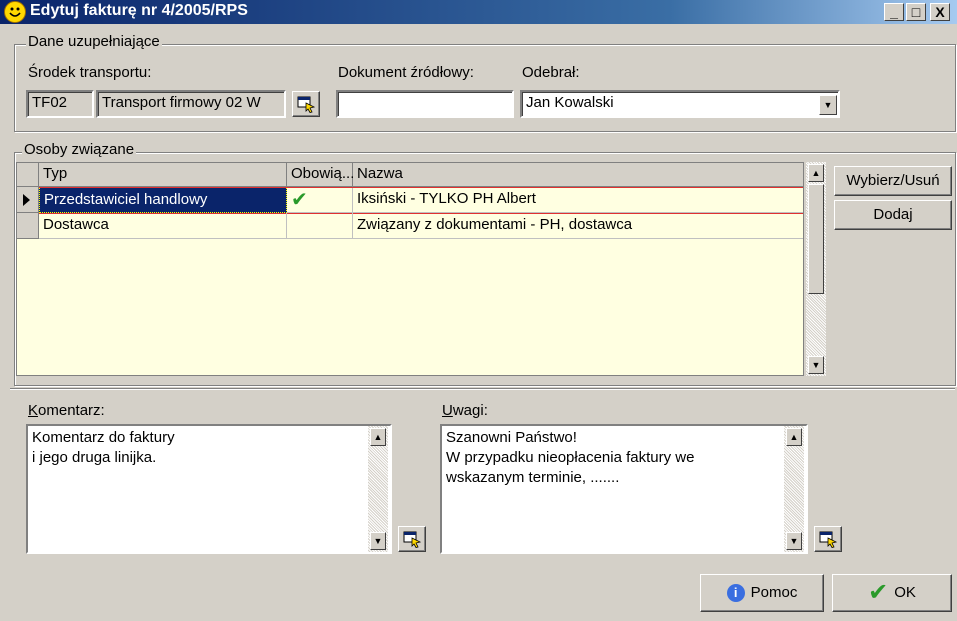 The height and width of the screenshot is (621, 957). I want to click on grid-corner, so click(28, 175).